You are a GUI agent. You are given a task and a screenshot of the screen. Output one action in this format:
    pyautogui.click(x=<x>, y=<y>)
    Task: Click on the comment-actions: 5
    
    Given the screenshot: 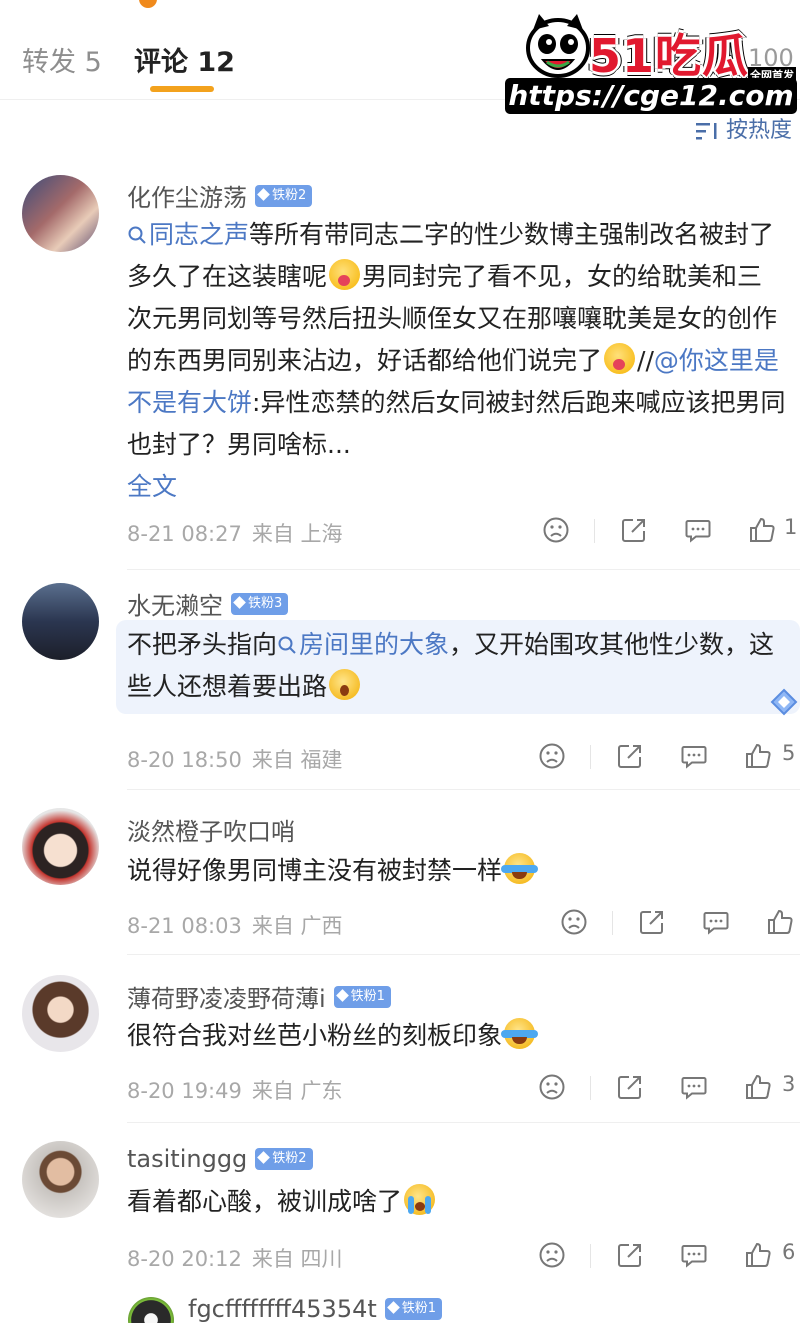 What is the action you would take?
    pyautogui.click(x=669, y=756)
    